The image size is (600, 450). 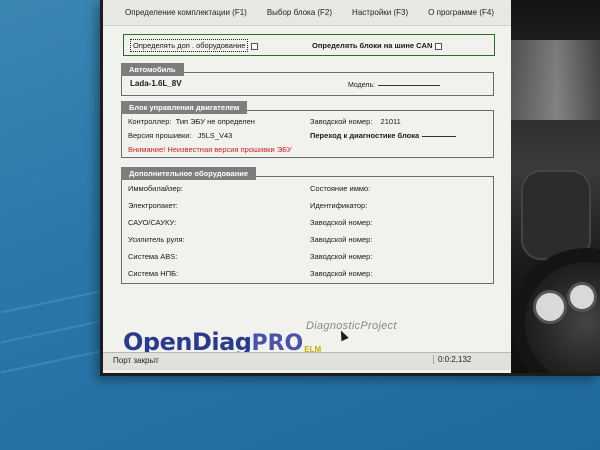 I want to click on extra-row-left: Электропакет:, so click(x=153, y=205).